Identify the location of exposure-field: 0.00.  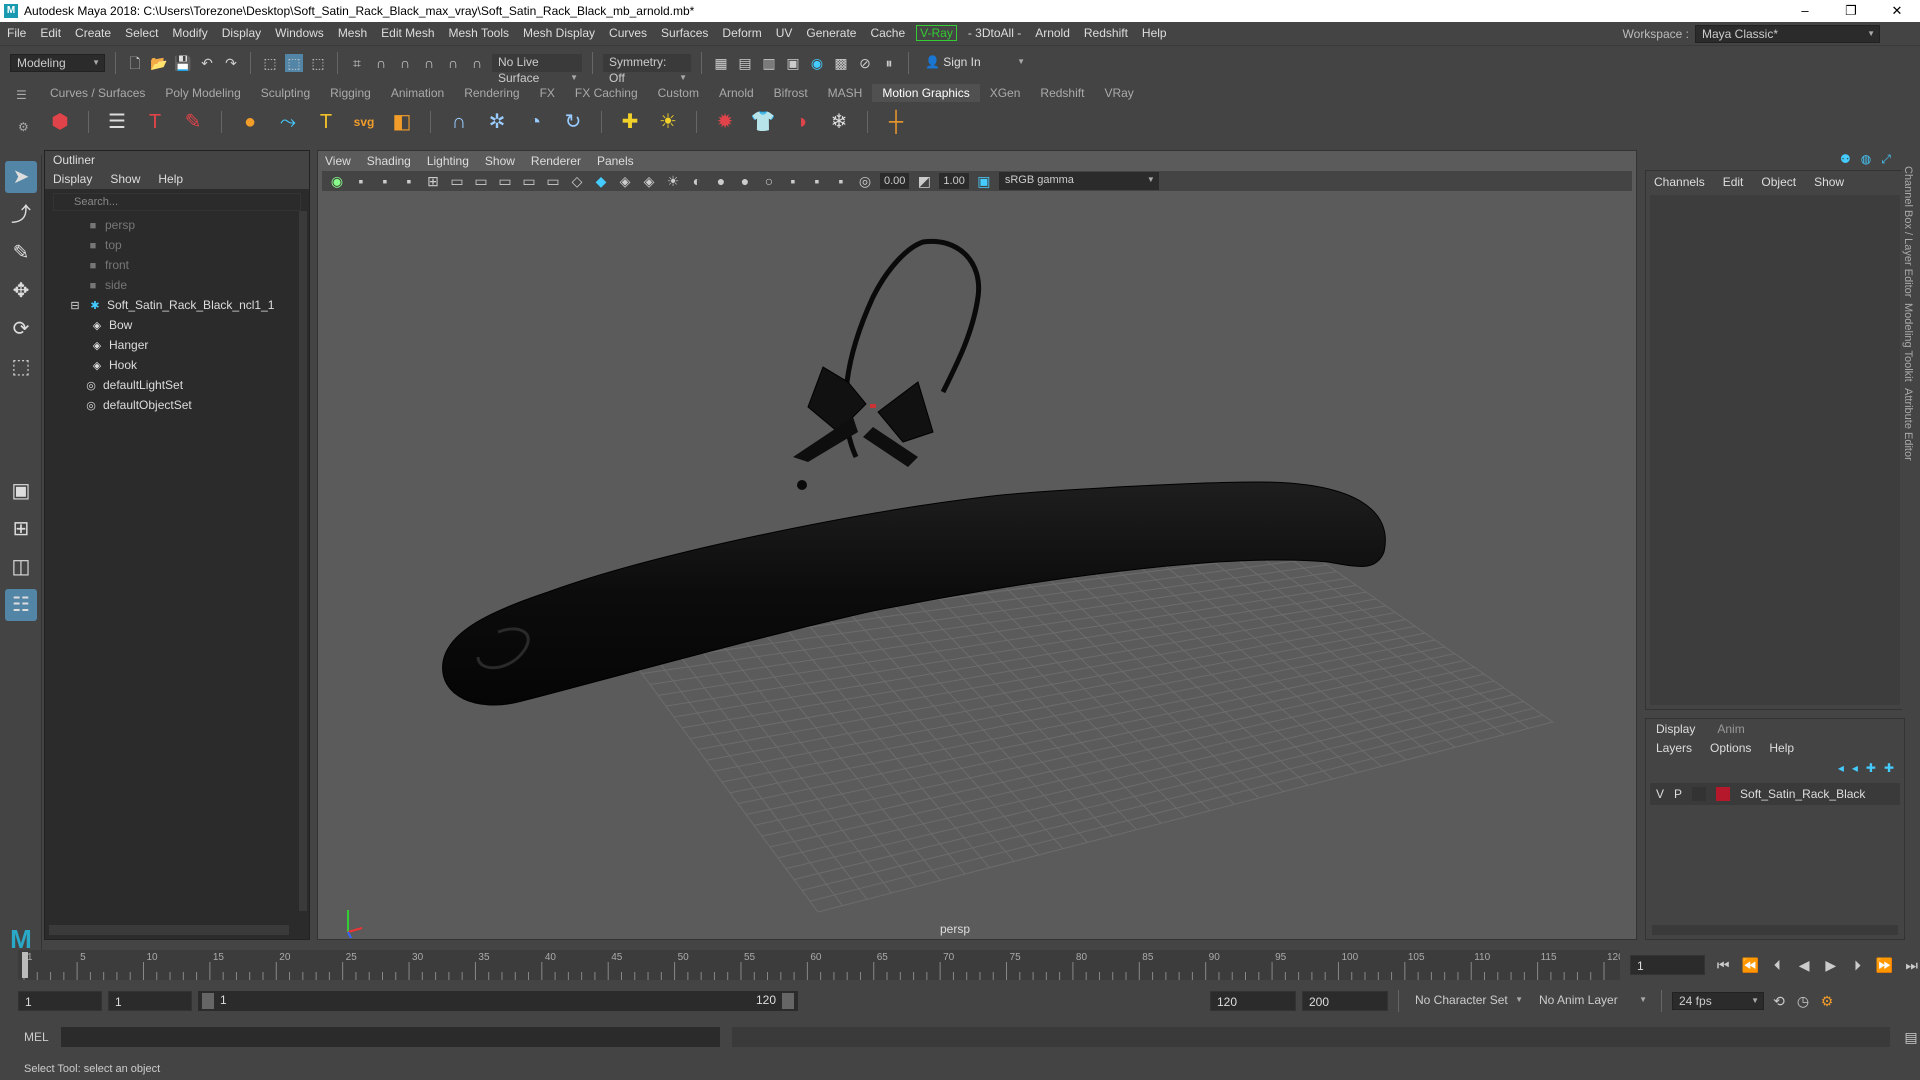
(895, 181).